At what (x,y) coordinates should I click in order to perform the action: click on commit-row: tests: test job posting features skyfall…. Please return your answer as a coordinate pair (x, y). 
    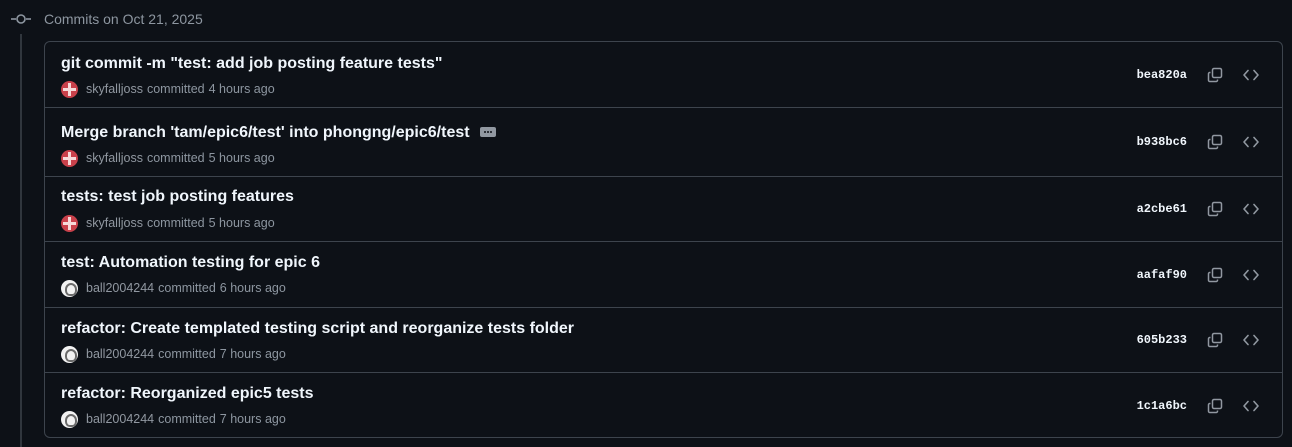
    Looking at the image, I should click on (663, 209).